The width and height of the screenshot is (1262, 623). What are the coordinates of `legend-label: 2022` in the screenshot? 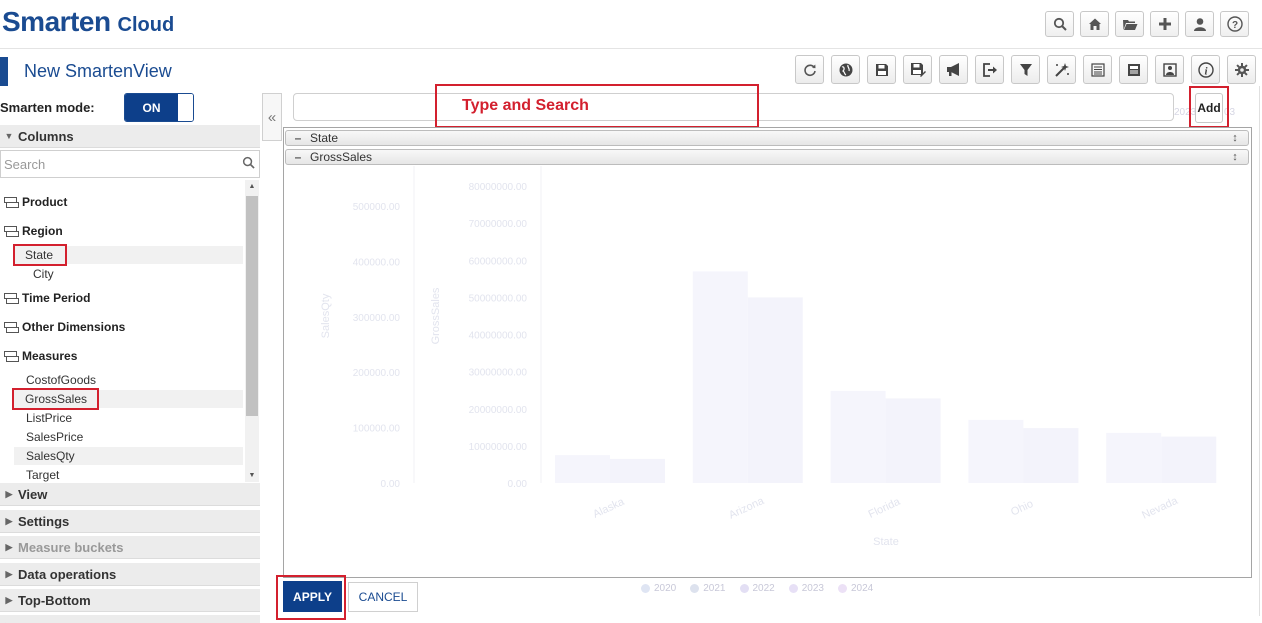 It's located at (763, 588).